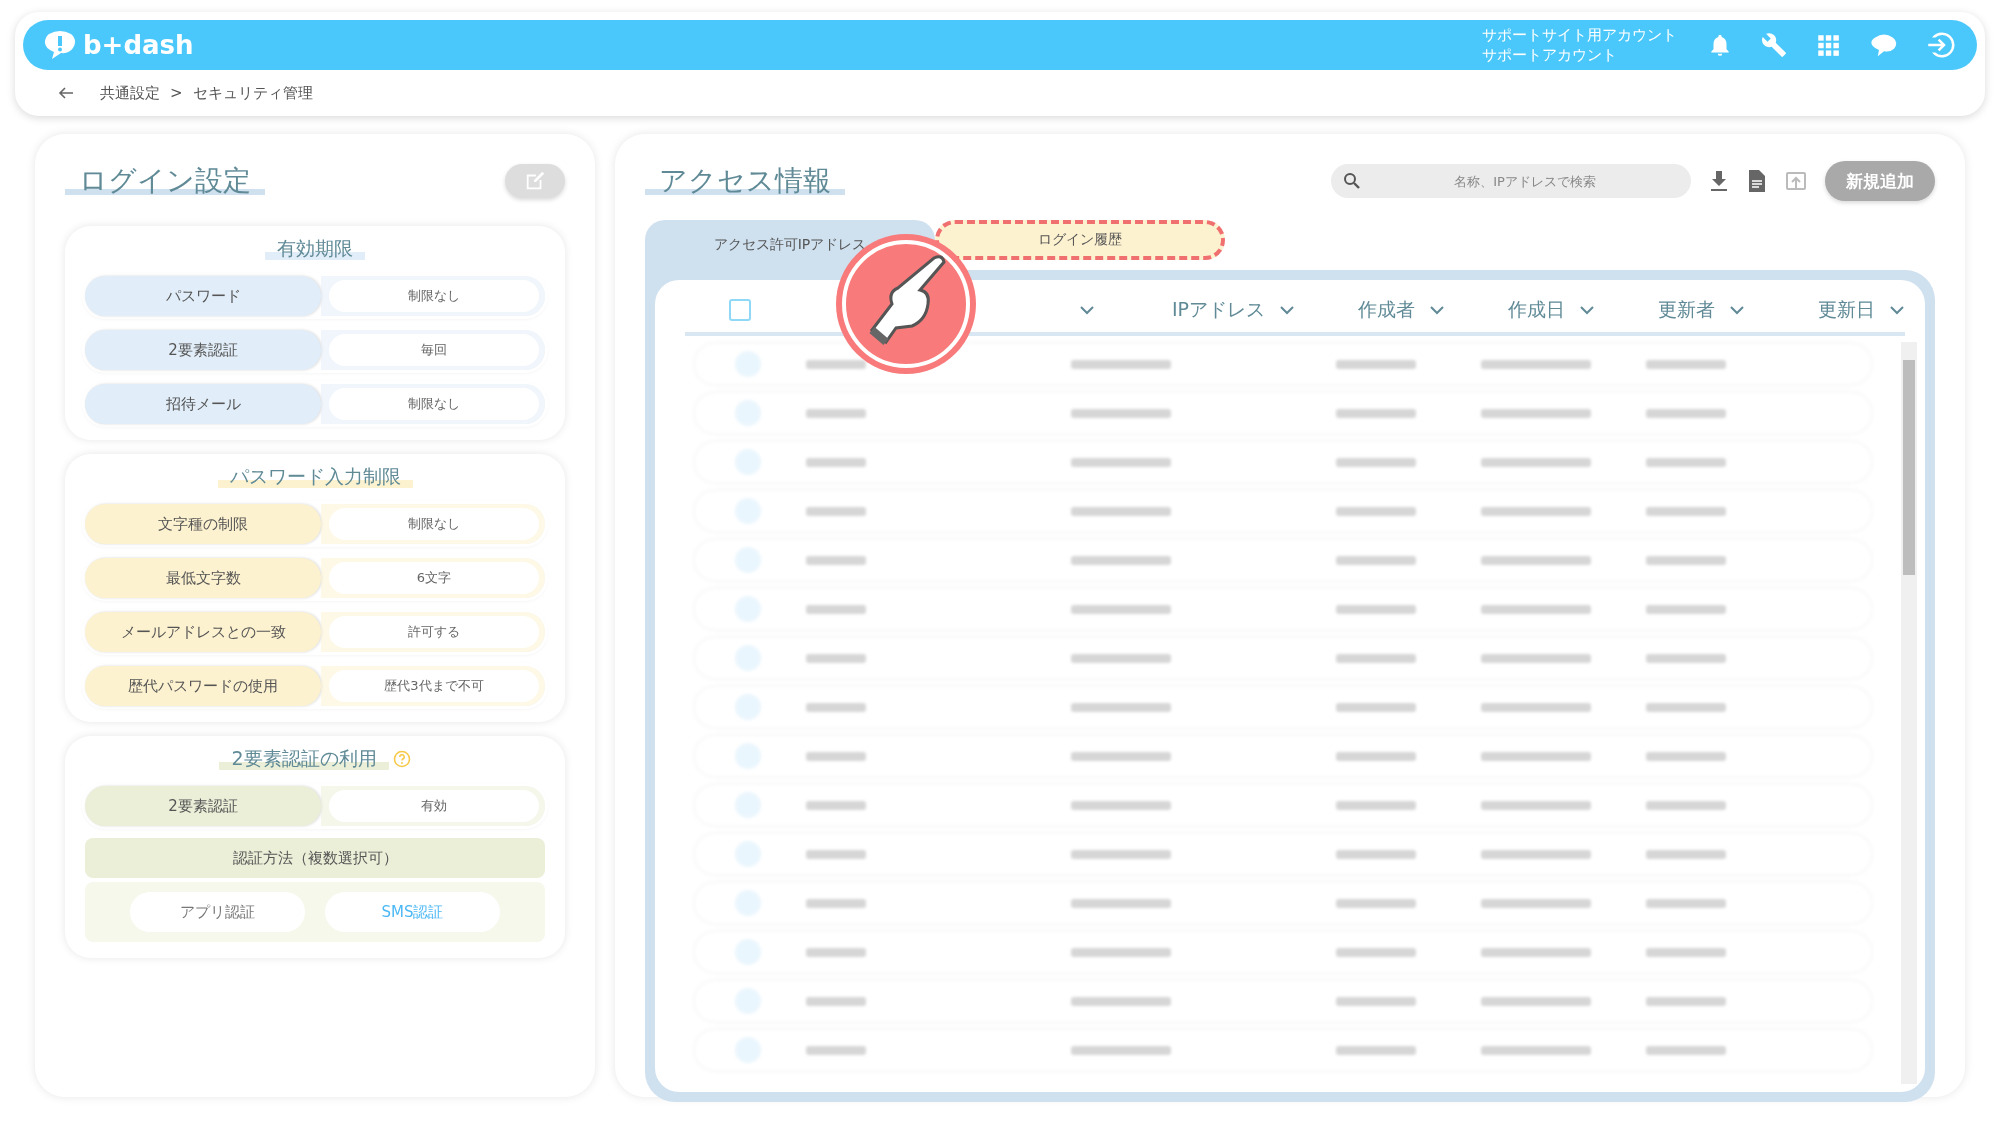 The image size is (2000, 1125). Describe the element at coordinates (203, 686) in the screenshot. I see `setting-label: 歴代パスワードの使用` at that location.